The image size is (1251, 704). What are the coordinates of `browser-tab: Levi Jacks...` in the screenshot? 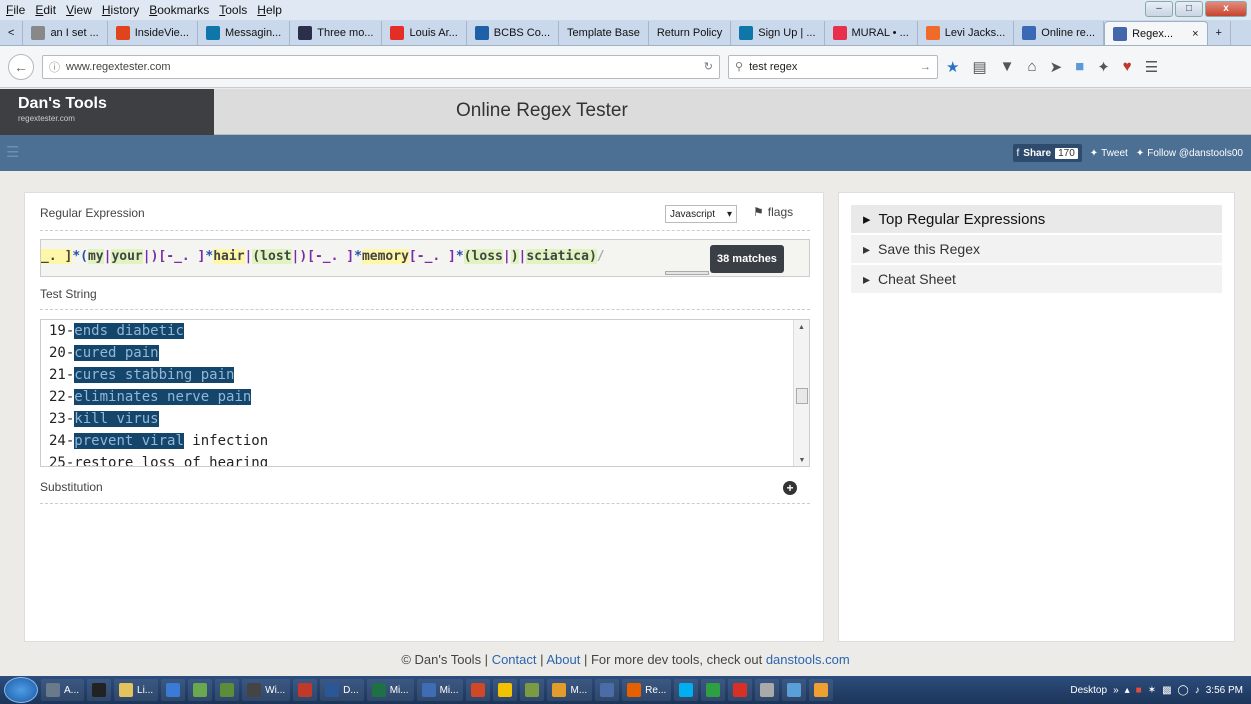 It's located at (966, 33).